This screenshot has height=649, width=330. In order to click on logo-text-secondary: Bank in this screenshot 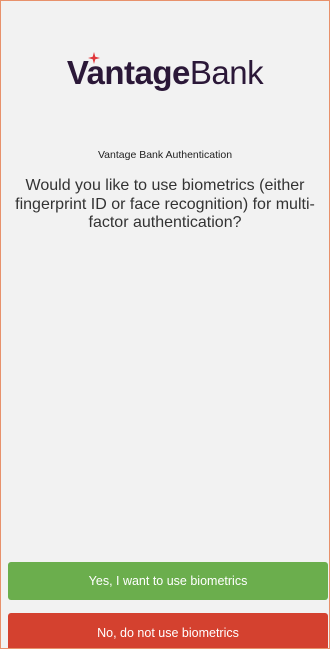, I will do `click(226, 72)`.